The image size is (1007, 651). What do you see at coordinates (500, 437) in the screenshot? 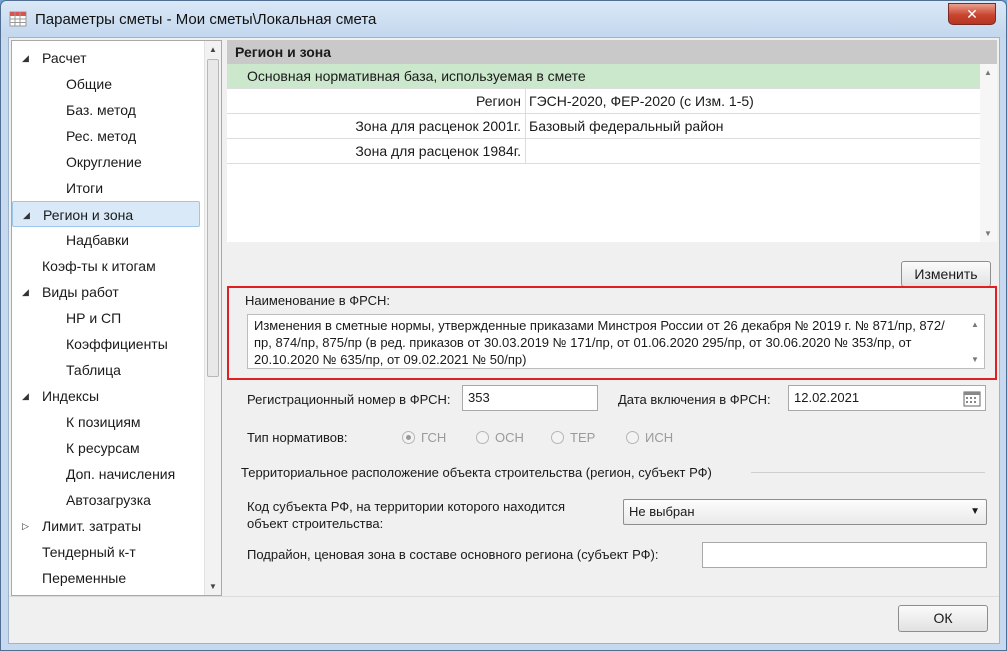
I see `radio-osn: ОСН` at bounding box center [500, 437].